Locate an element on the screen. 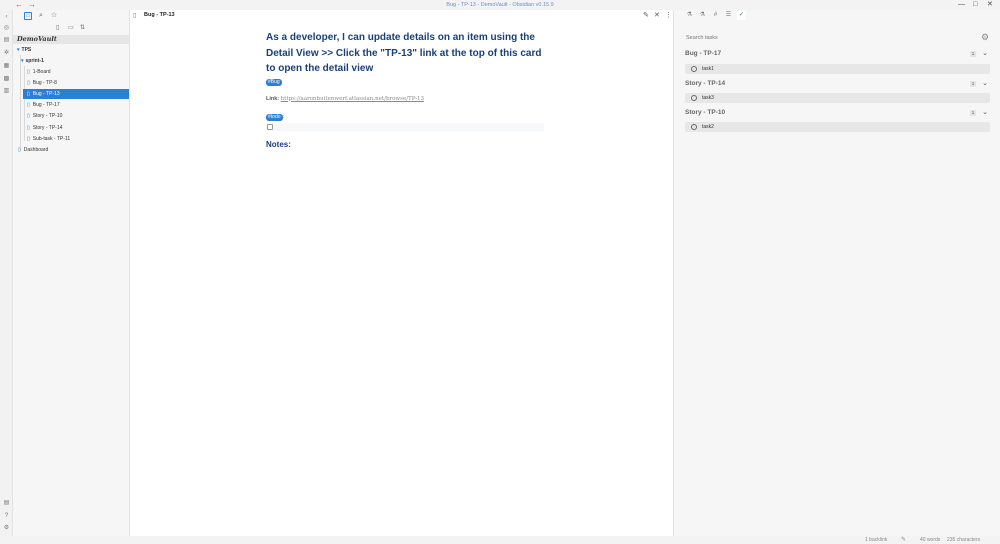 The height and width of the screenshot is (544, 1000). tree-folder-sprint-1: ▾ sprint-1 is located at coordinates (74, 61).